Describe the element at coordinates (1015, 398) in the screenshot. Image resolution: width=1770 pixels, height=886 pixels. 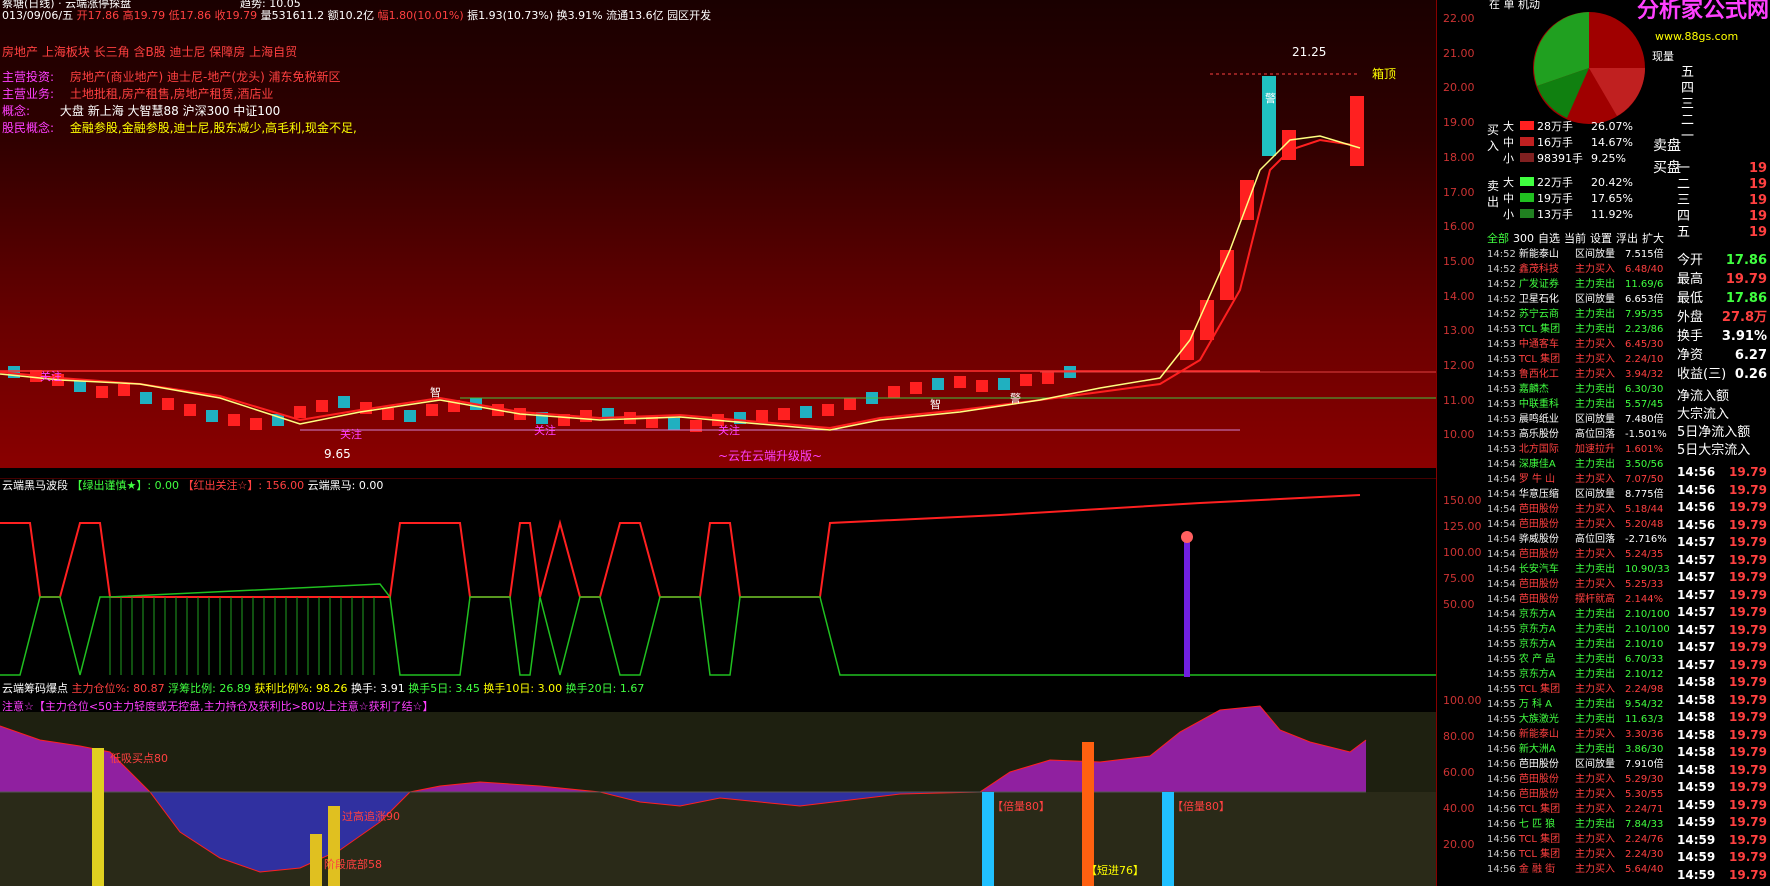
I see `annotation-jing: 警` at that location.